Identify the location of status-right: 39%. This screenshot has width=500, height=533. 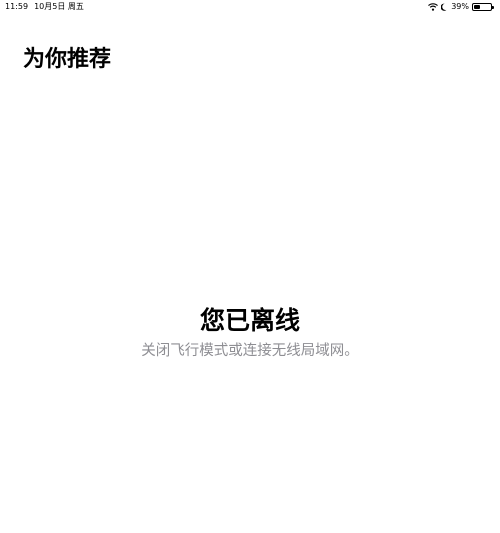
(461, 7).